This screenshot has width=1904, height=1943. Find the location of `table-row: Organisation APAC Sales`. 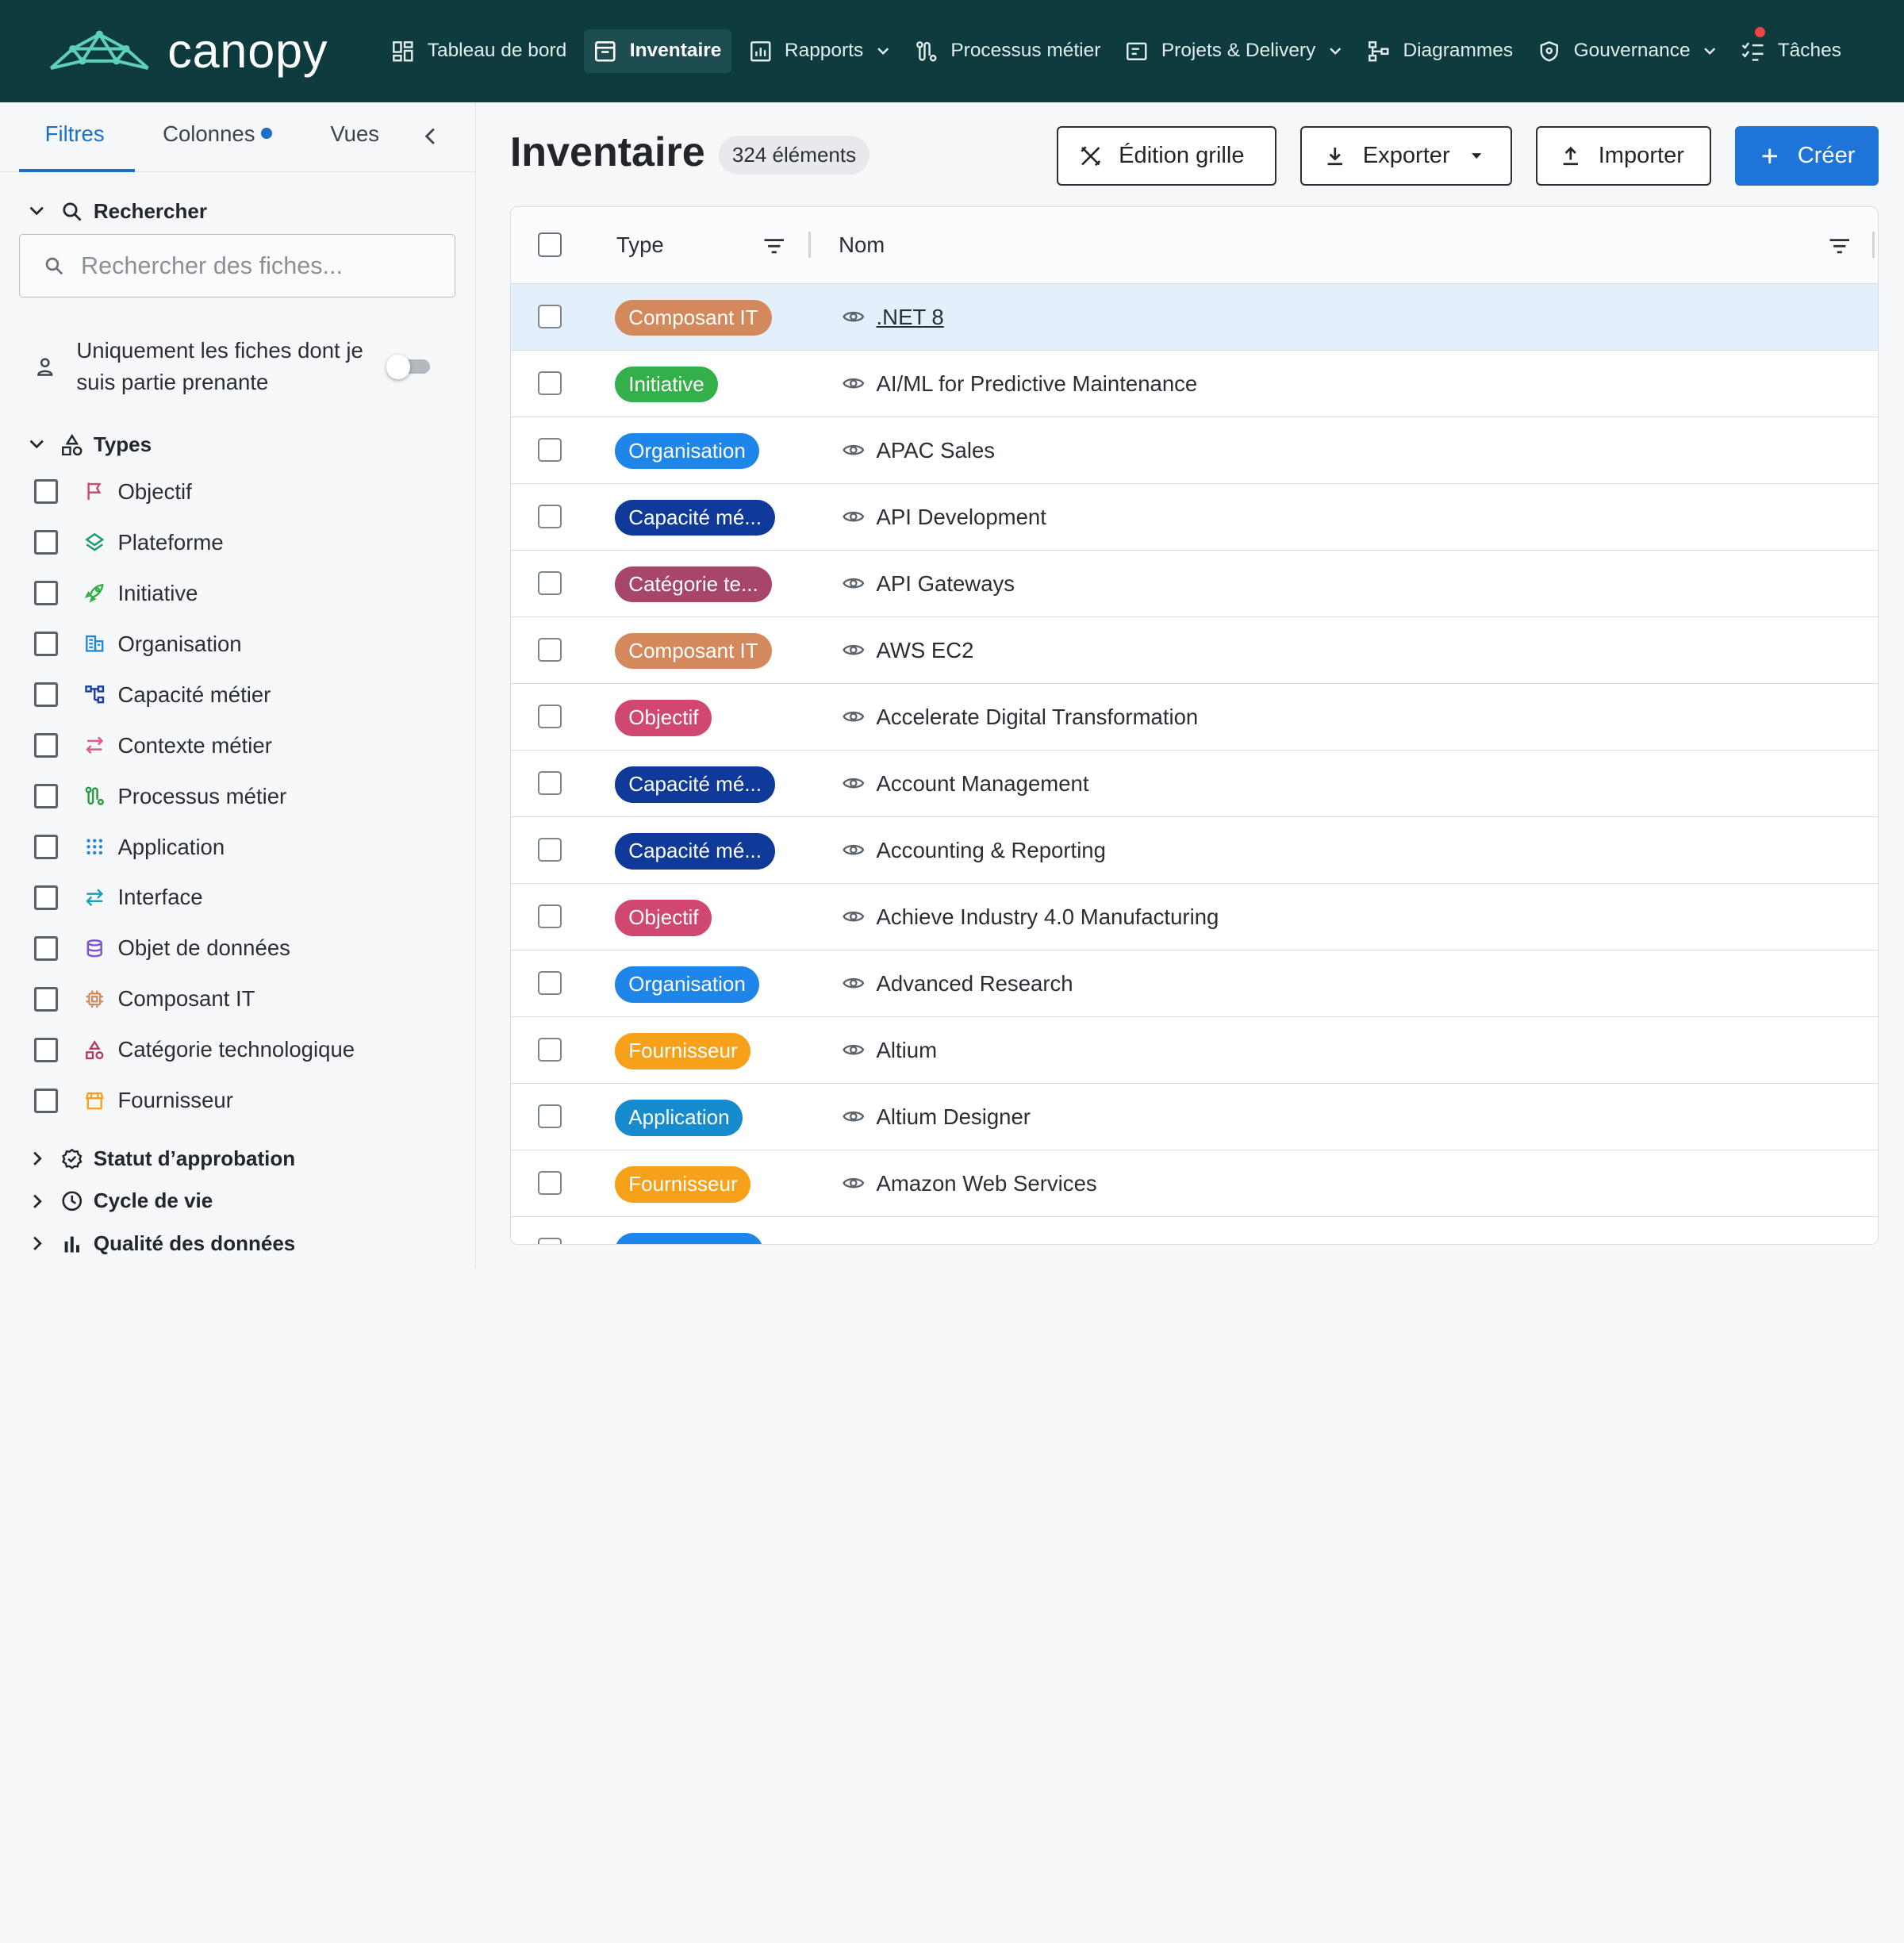

table-row: Organisation APAC Sales is located at coordinates (1194, 450).